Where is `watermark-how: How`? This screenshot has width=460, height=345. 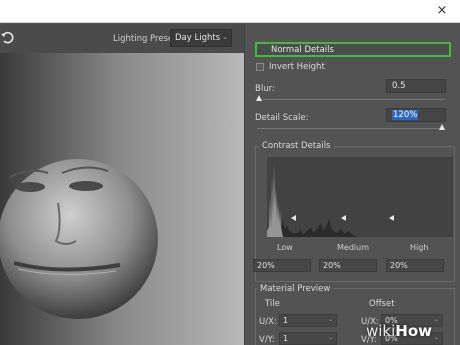 watermark-how: How is located at coordinates (414, 331).